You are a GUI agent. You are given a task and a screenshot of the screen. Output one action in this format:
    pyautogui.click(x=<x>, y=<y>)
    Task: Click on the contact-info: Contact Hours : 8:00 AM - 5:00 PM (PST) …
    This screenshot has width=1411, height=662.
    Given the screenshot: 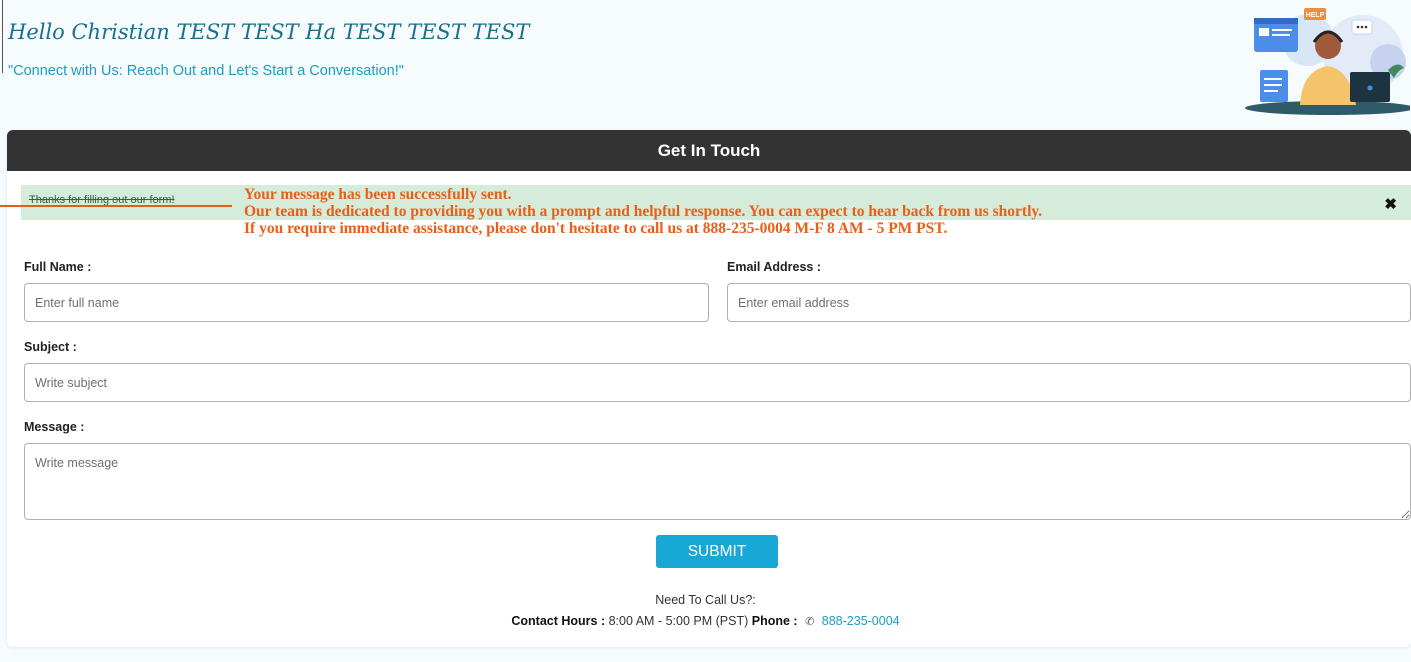 What is the action you would take?
    pyautogui.click(x=705, y=621)
    